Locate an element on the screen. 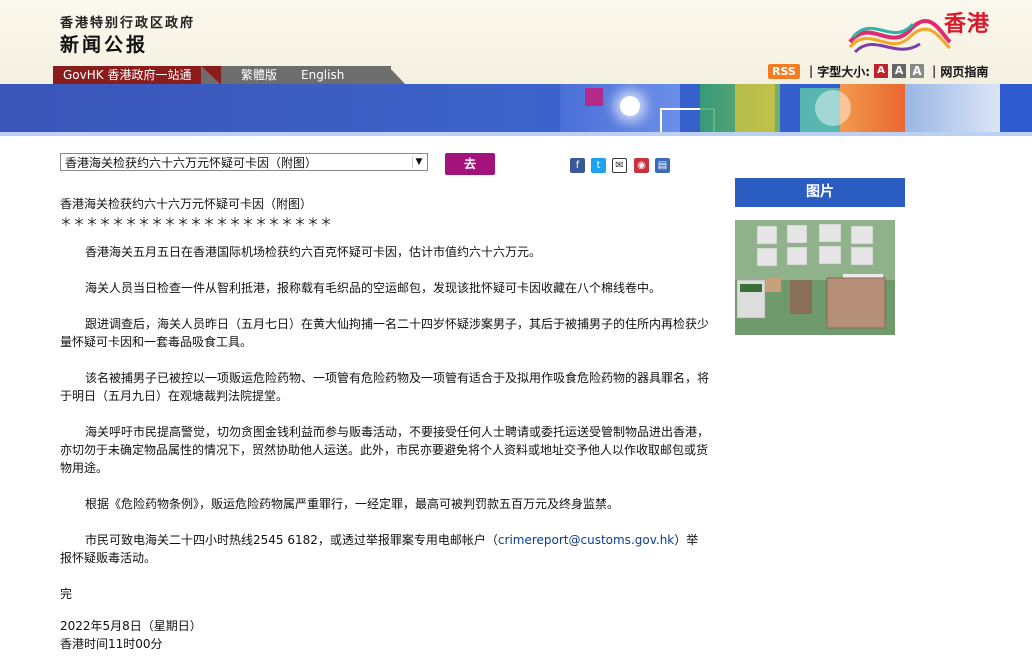 This screenshot has width=1032, height=665. seized-drugs-photo is located at coordinates (815, 277).